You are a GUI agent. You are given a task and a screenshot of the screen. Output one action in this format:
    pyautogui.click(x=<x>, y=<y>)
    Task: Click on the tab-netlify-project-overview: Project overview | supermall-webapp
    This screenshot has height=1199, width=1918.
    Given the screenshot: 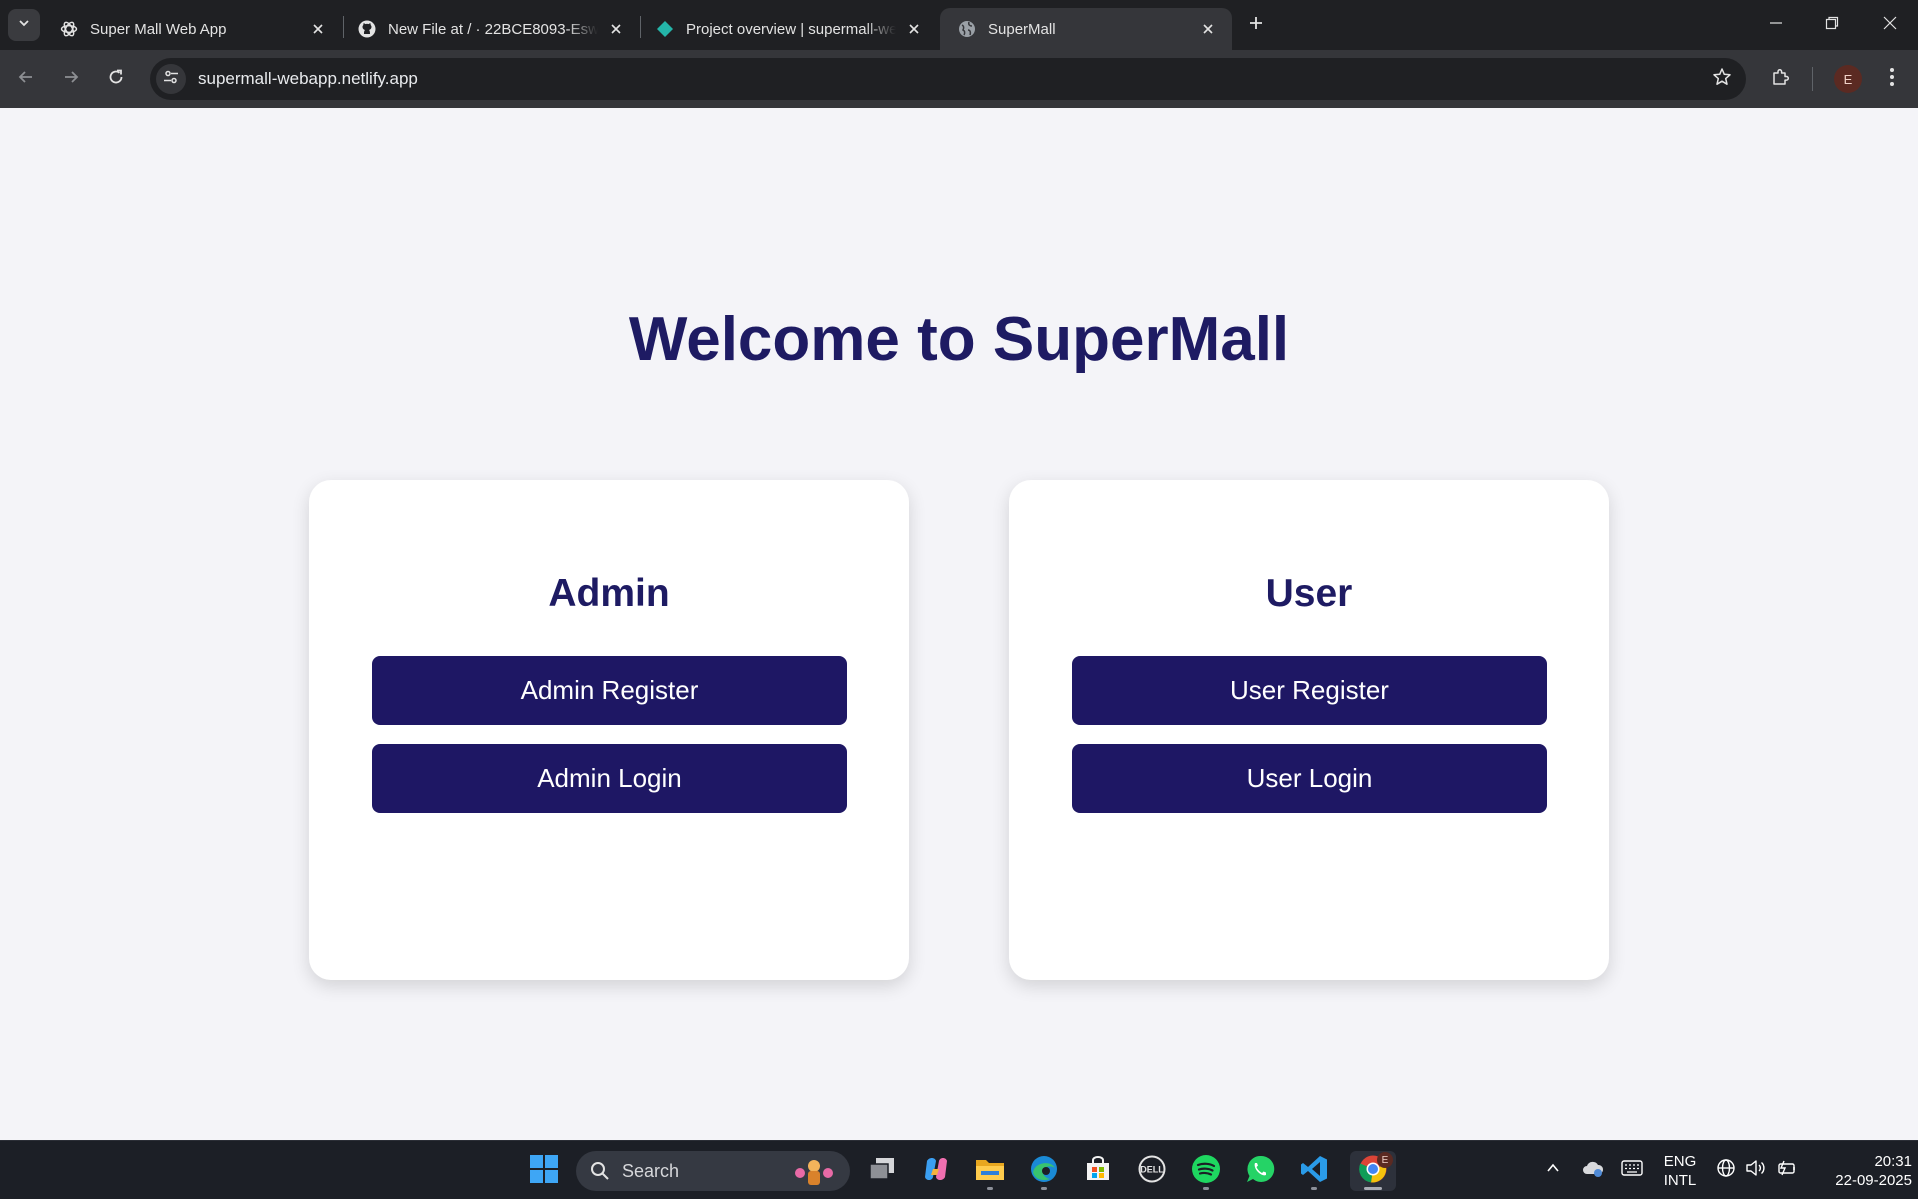 What is the action you would take?
    pyautogui.click(x=788, y=29)
    